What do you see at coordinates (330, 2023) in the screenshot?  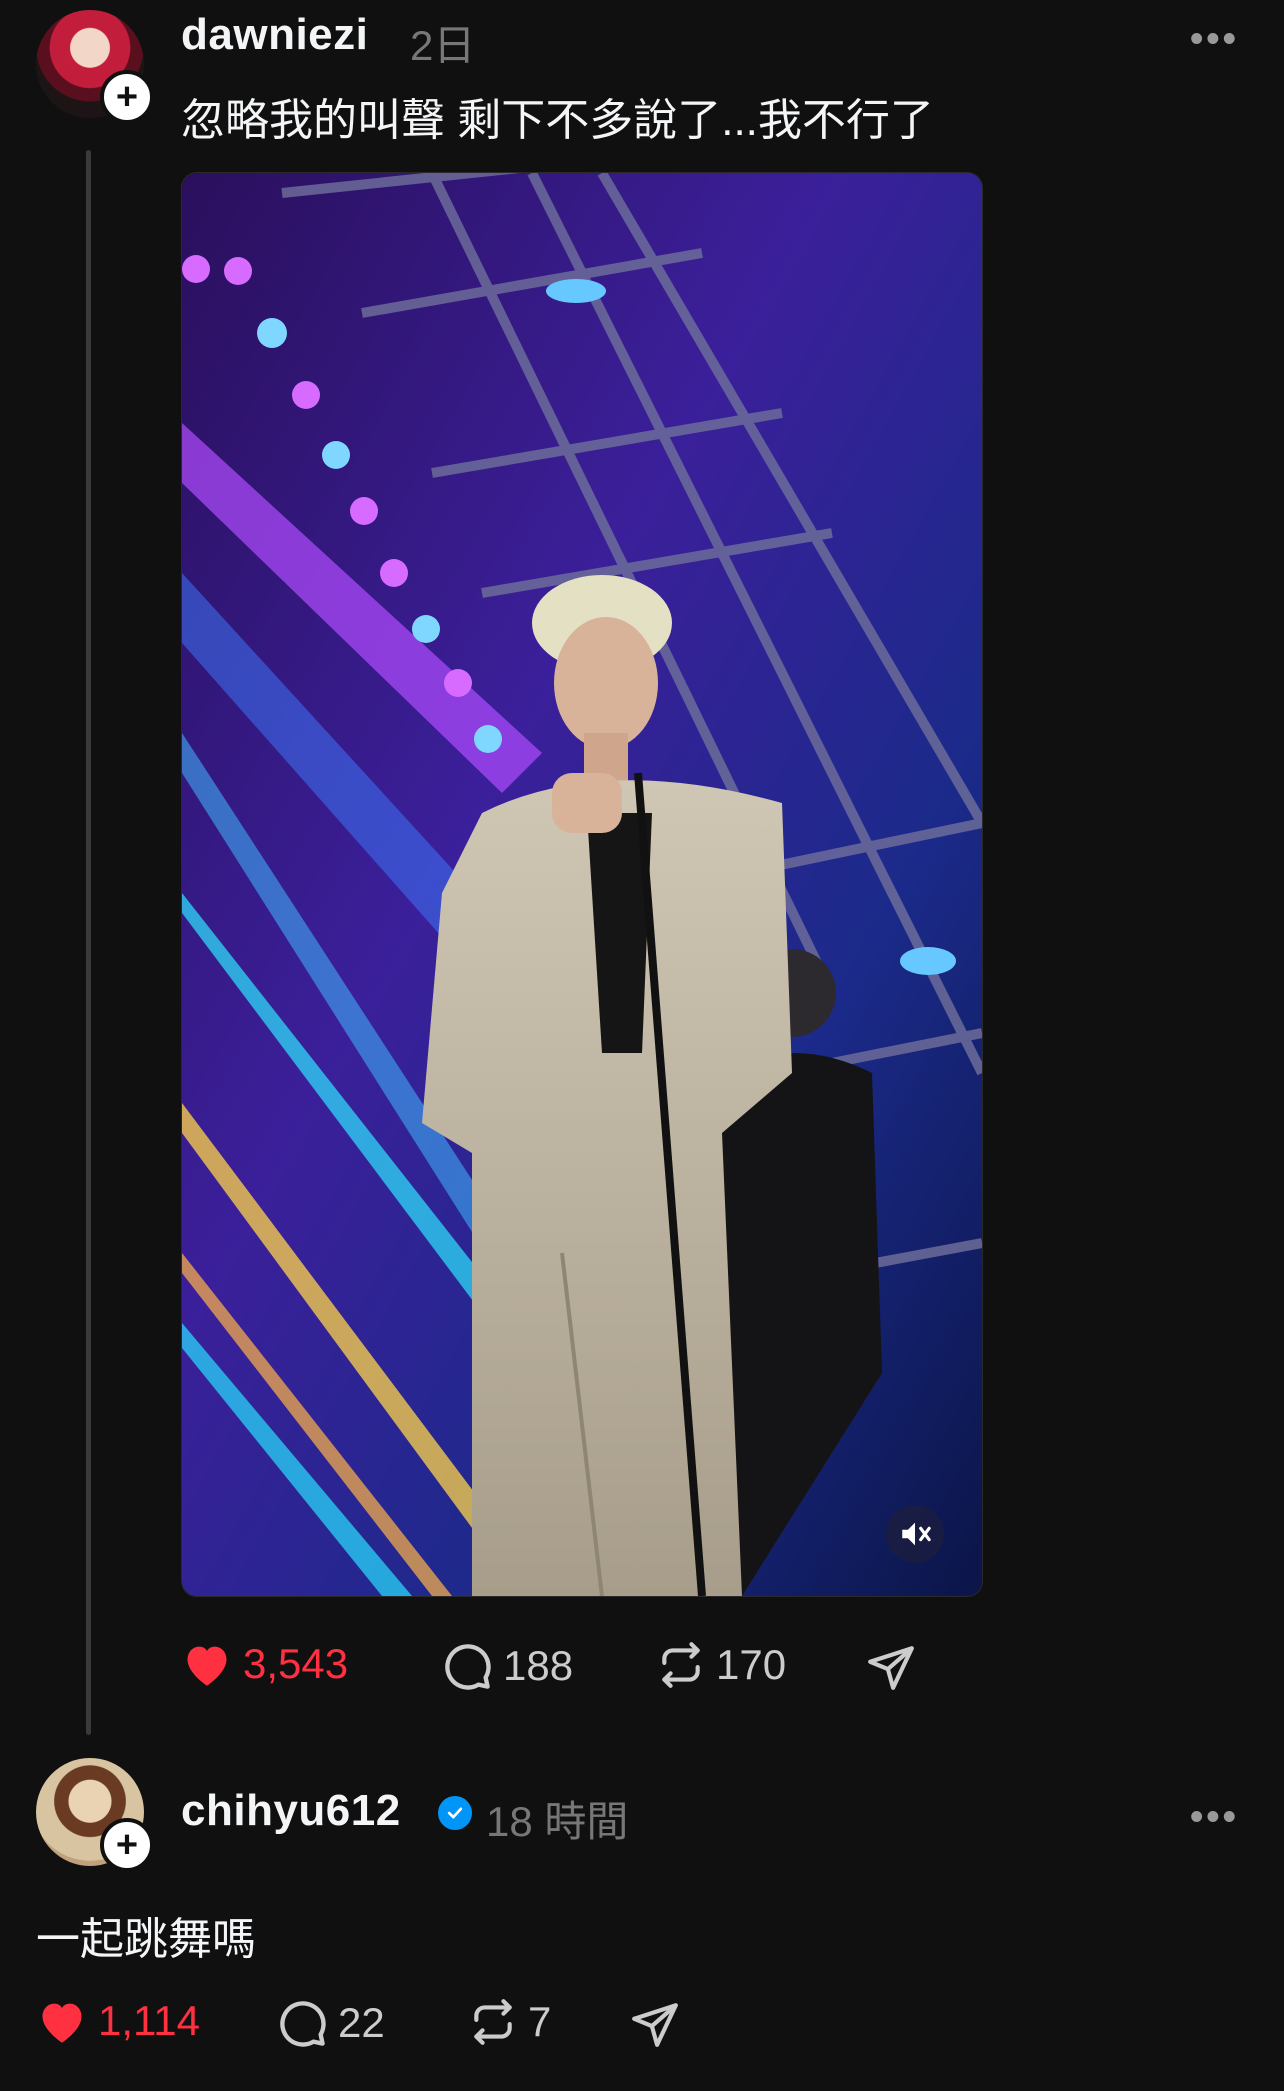 I see `reply-comment-button: 22` at bounding box center [330, 2023].